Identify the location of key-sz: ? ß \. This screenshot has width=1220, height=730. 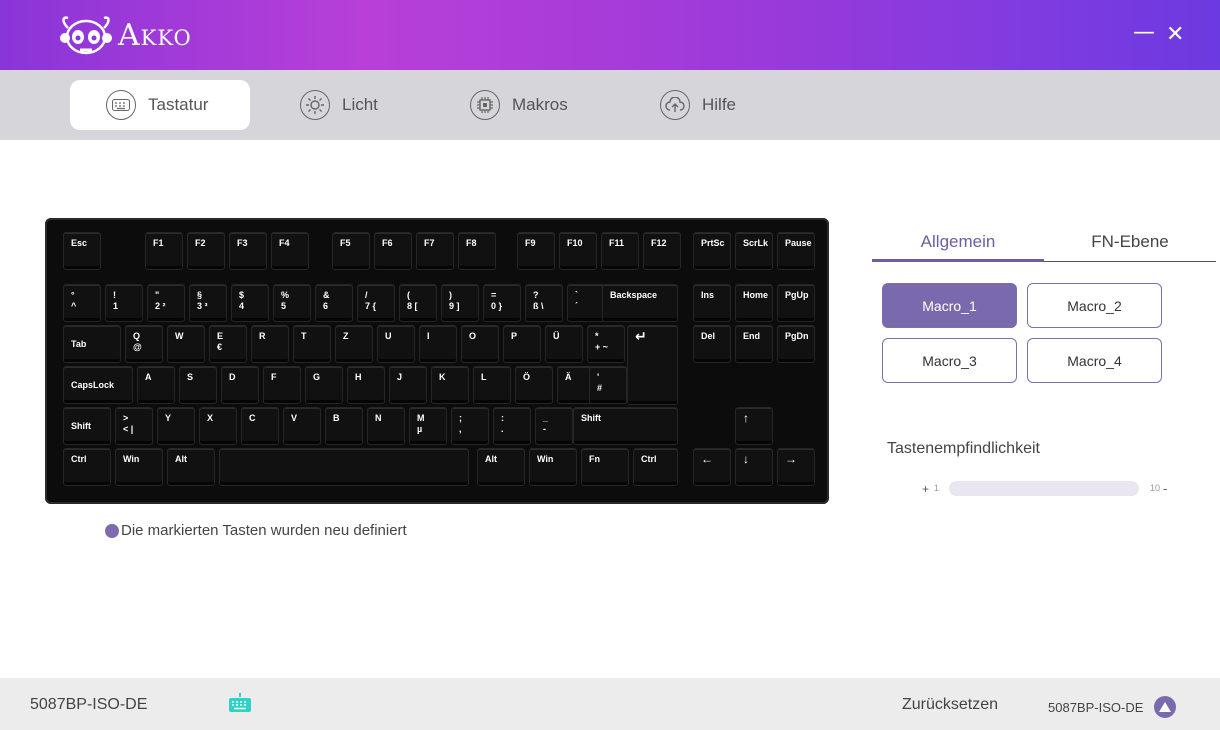
(544, 303).